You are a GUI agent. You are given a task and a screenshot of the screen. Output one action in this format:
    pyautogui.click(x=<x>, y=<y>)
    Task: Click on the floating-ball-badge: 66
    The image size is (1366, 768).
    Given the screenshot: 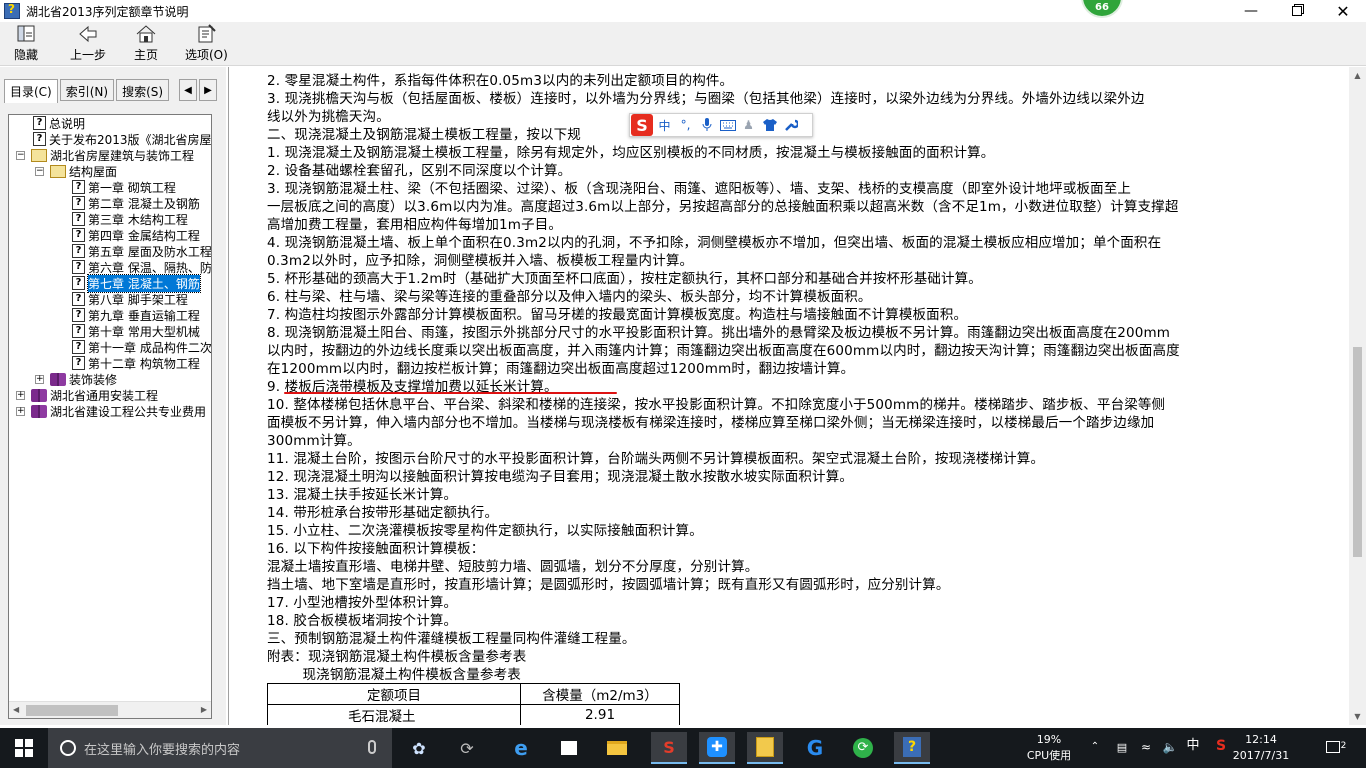 What is the action you would take?
    pyautogui.click(x=1102, y=9)
    